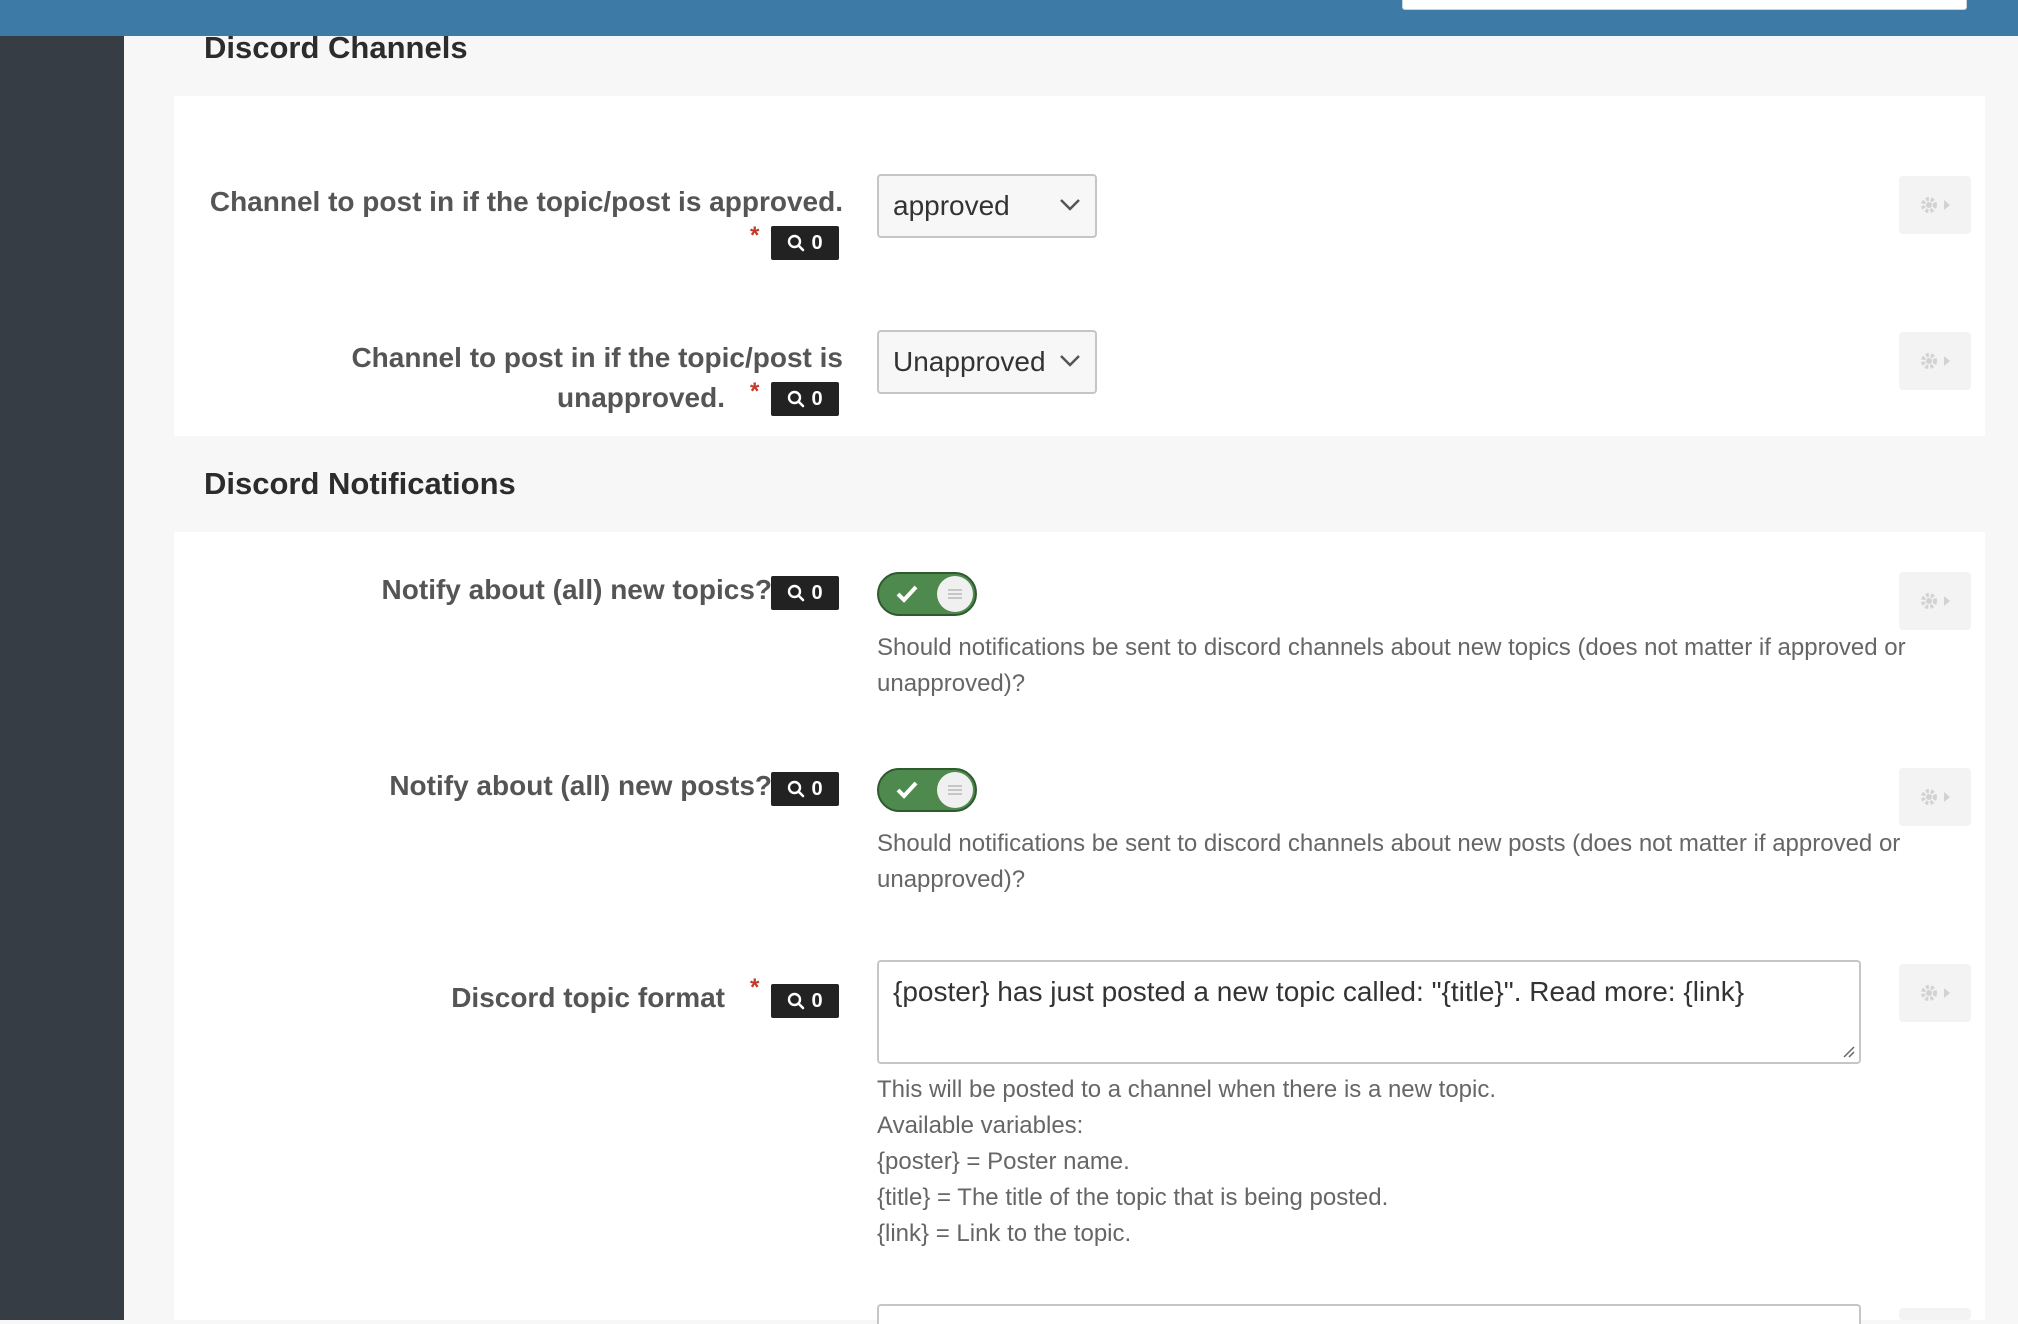 The height and width of the screenshot is (1324, 2018). I want to click on notify-posts-label: Notify about (all) new posts?, so click(580, 785).